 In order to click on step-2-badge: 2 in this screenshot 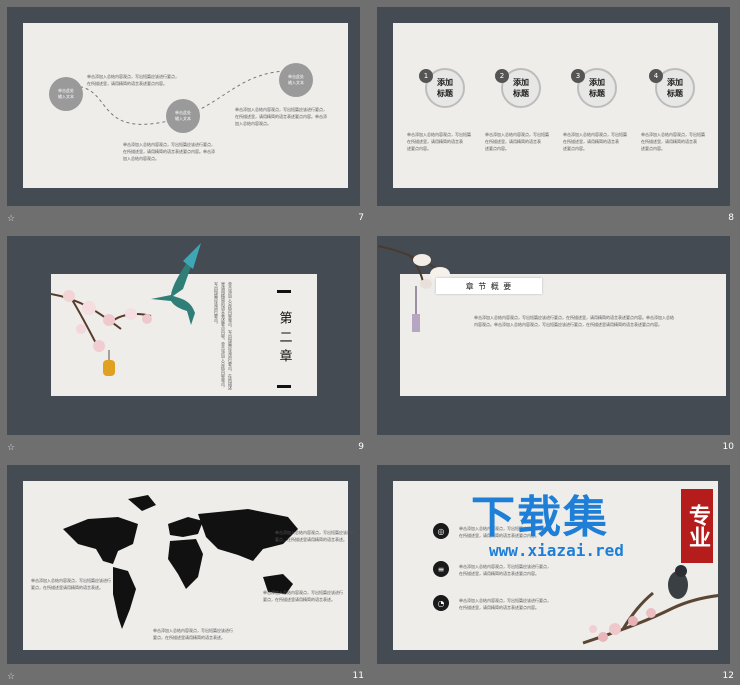, I will do `click(502, 76)`.